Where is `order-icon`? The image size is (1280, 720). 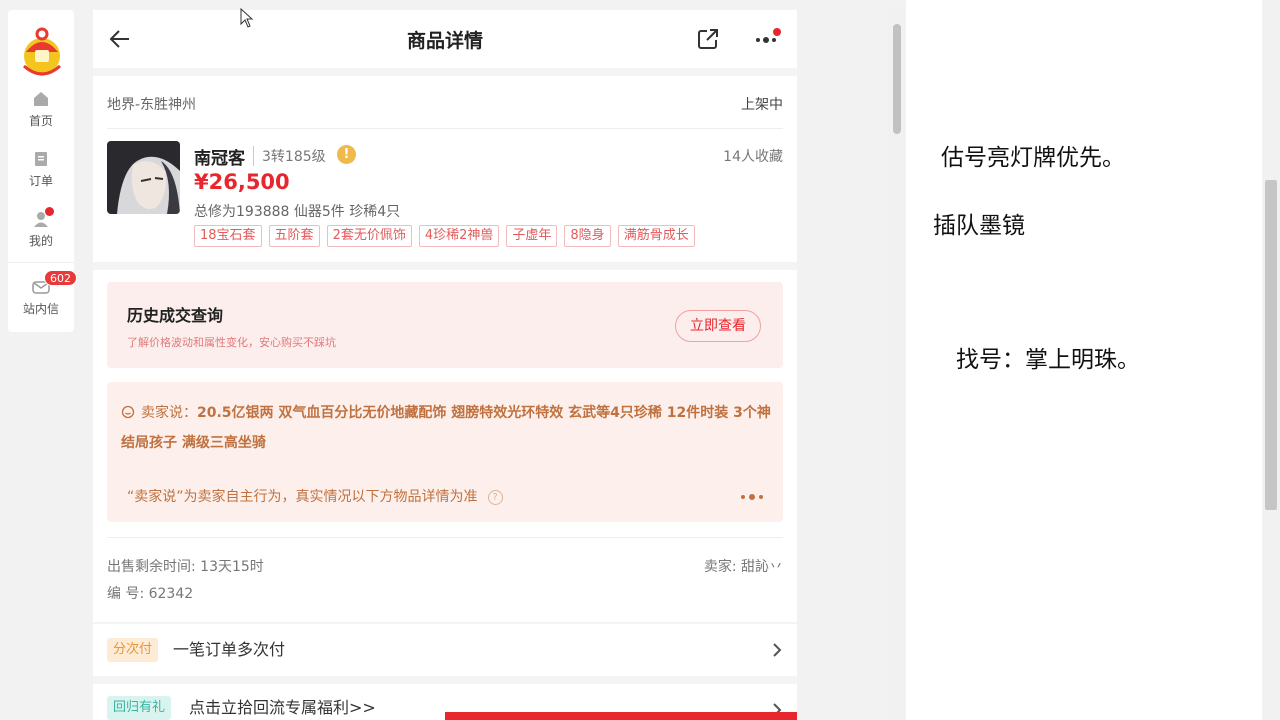 order-icon is located at coordinates (41, 159).